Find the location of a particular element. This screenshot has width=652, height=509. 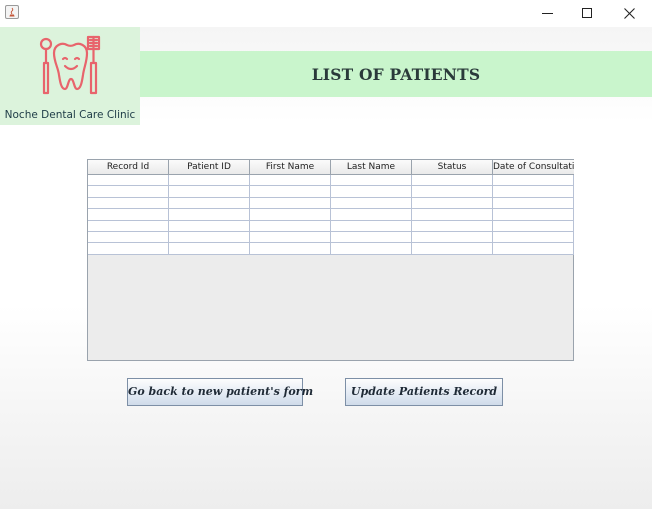

header-band: LIST OF PATIENTS is located at coordinates (396, 74).